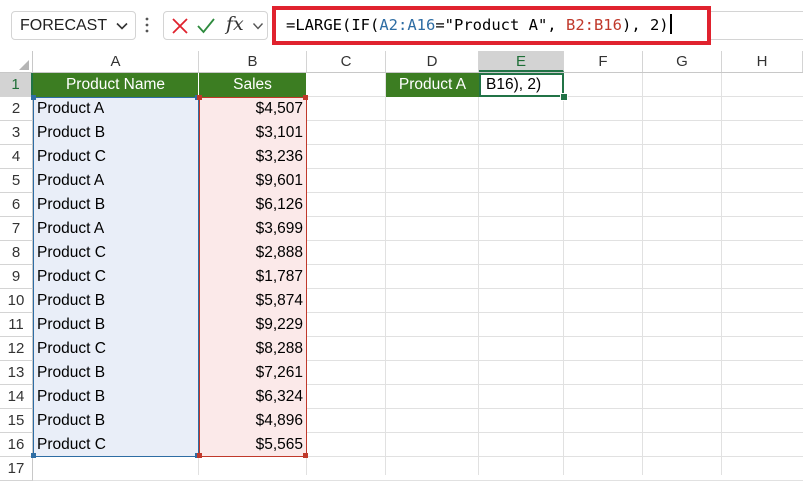  I want to click on column-header-d: D, so click(432, 61).